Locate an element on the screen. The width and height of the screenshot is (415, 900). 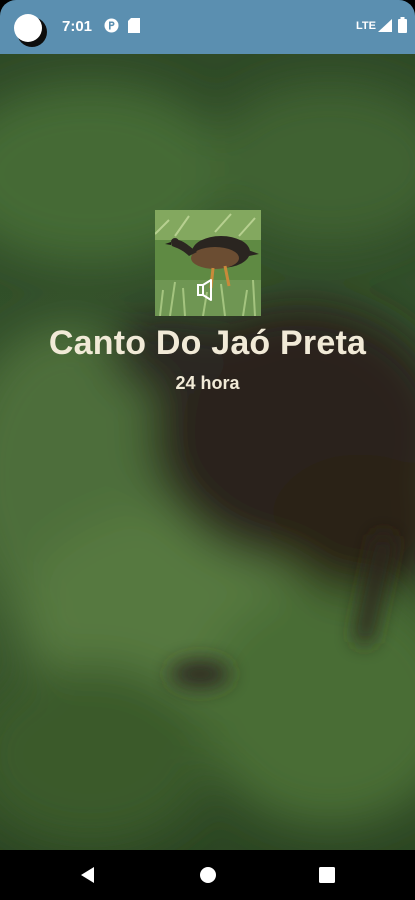
sd-card-icon is located at coordinates (134, 25).